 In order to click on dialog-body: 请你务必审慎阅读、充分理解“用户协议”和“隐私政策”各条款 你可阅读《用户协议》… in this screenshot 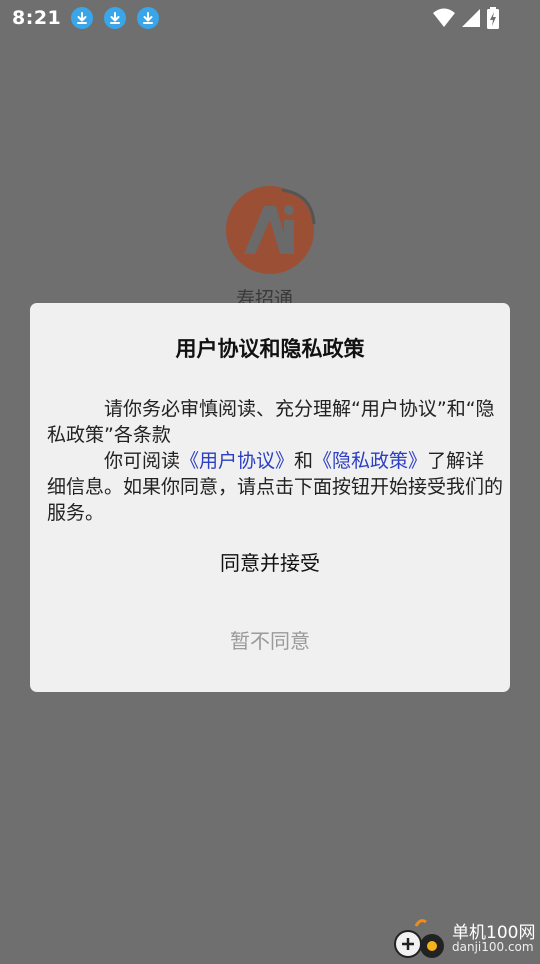, I will do `click(275, 461)`.